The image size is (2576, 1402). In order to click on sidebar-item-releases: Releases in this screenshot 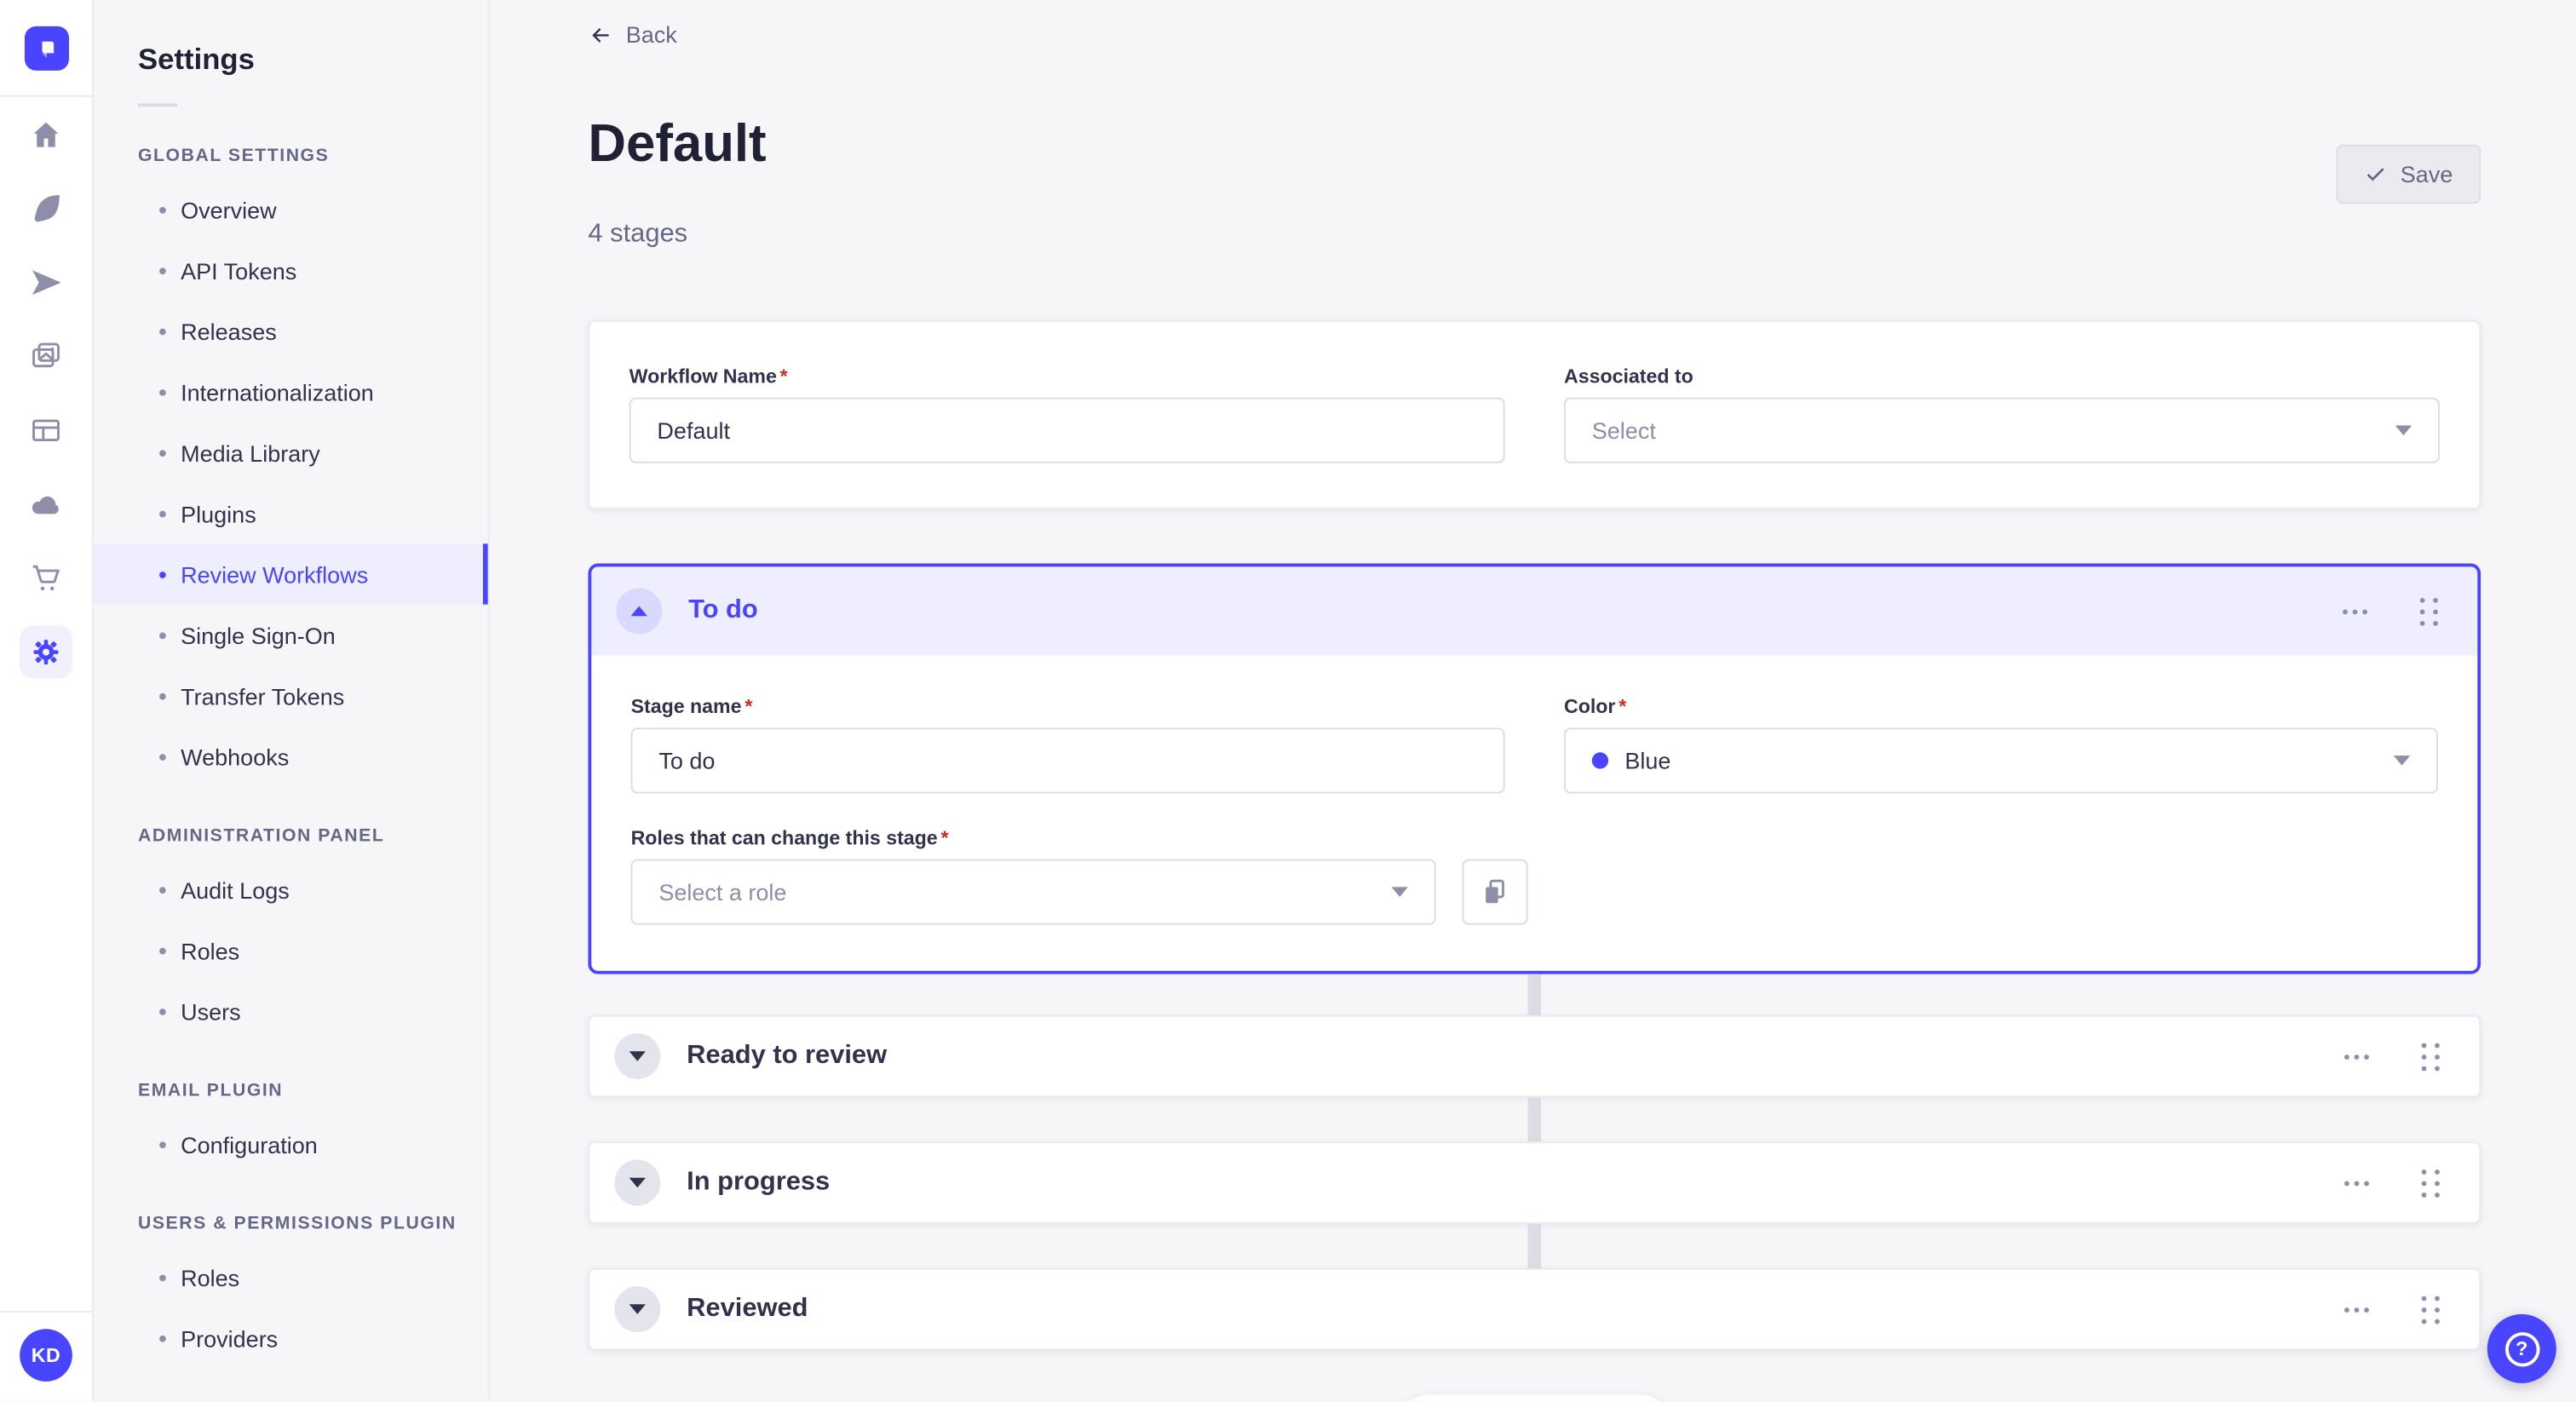, I will do `click(291, 331)`.